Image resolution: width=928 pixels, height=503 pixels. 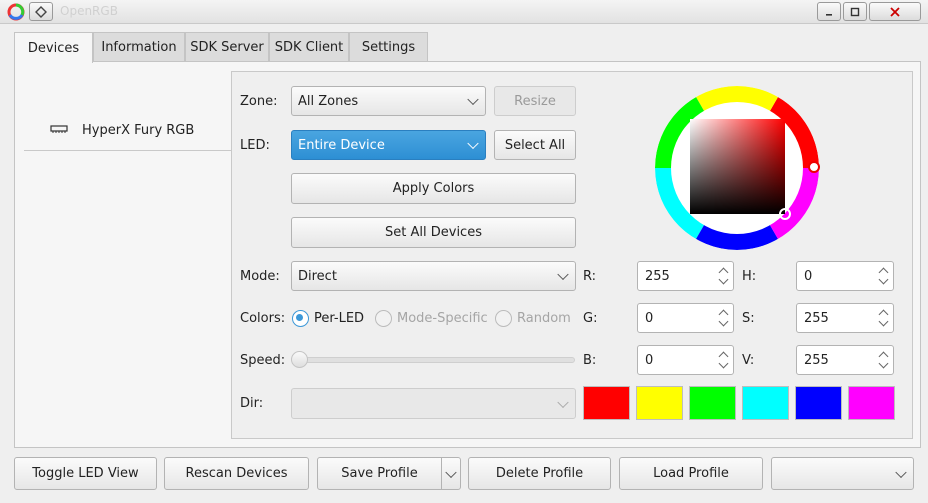 What do you see at coordinates (433, 232) in the screenshot?
I see `set-all-devices-button: Set All Devices` at bounding box center [433, 232].